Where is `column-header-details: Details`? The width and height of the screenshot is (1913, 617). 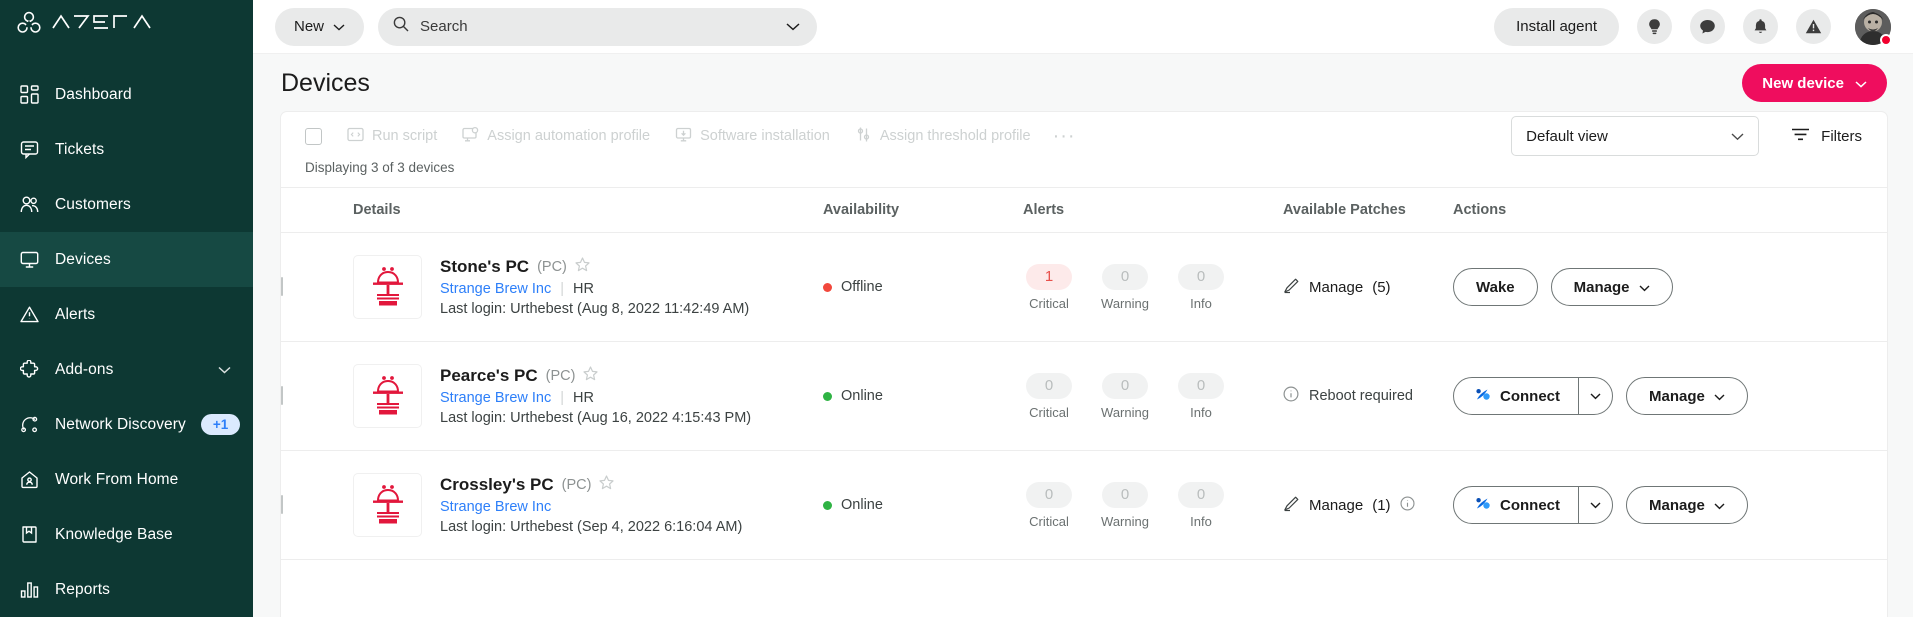
column-header-details: Details is located at coordinates (588, 210).